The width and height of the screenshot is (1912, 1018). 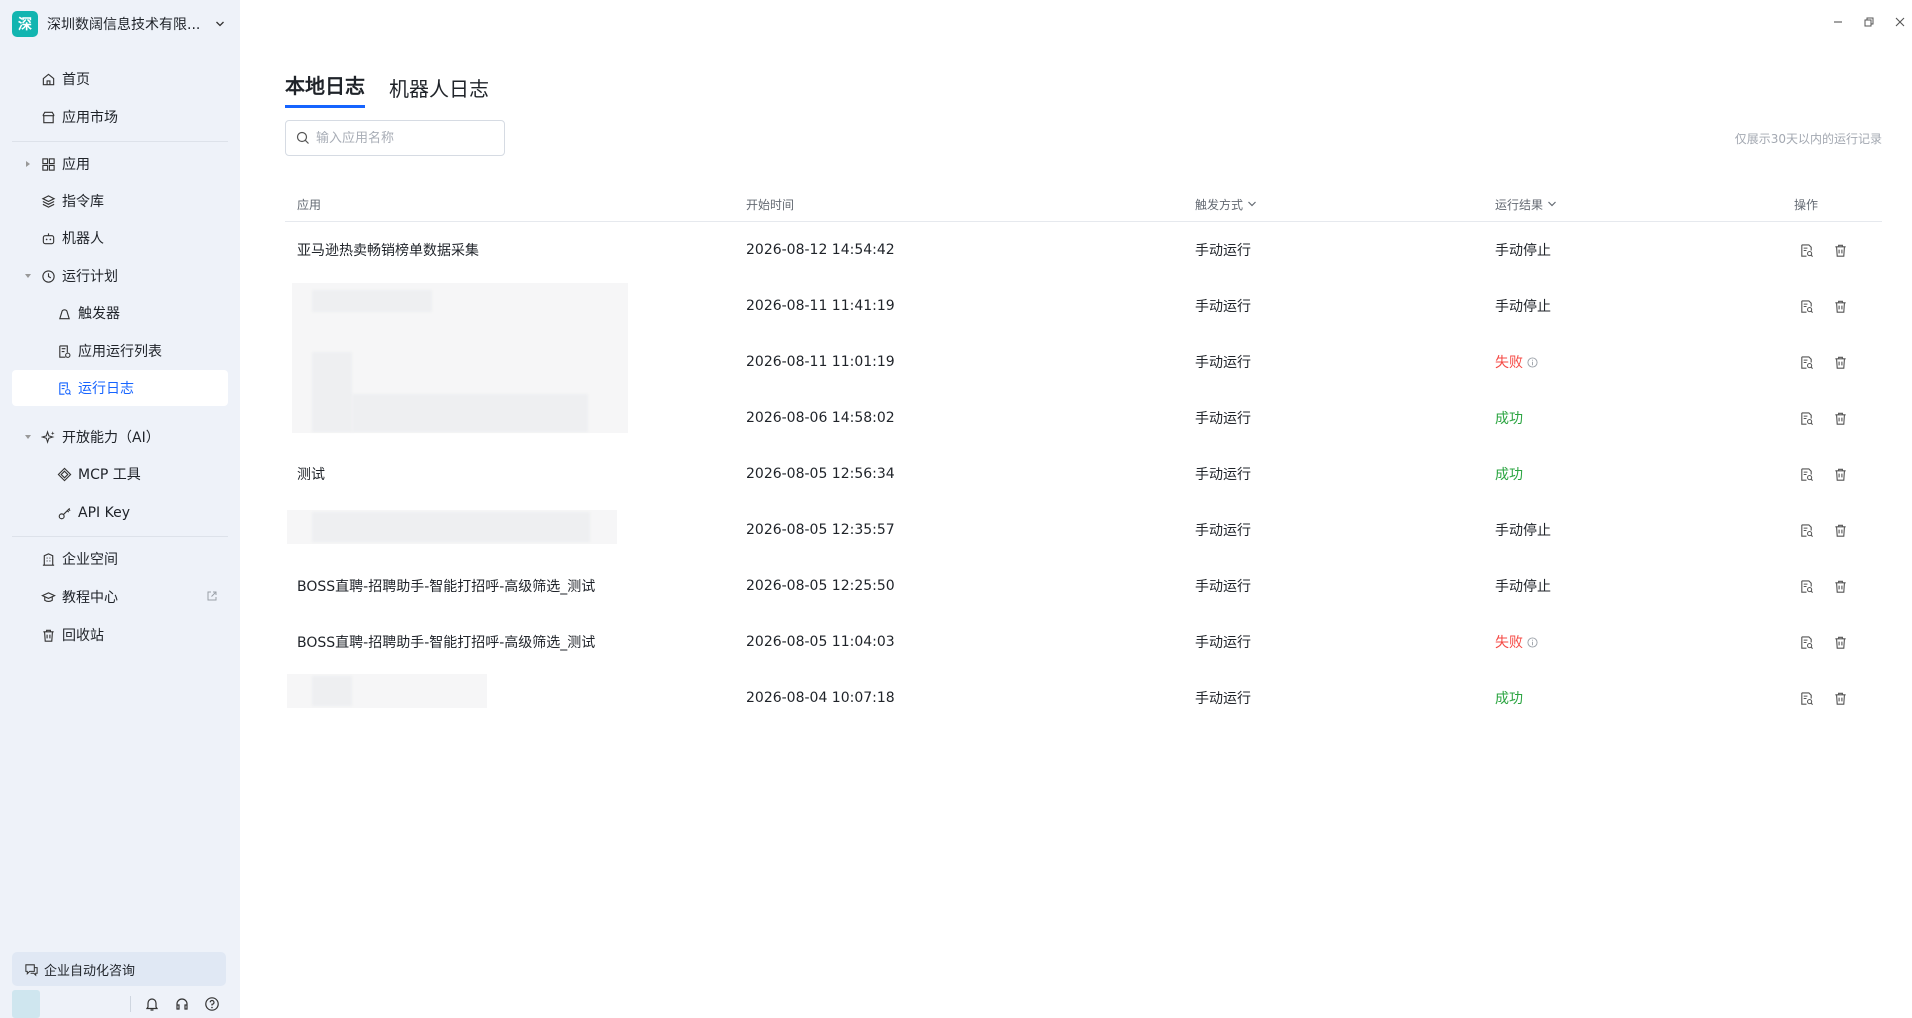 I want to click on cell-app: BOSS直聘-招聘助手-智能打招呼-高级筛选_测试, so click(x=446, y=643).